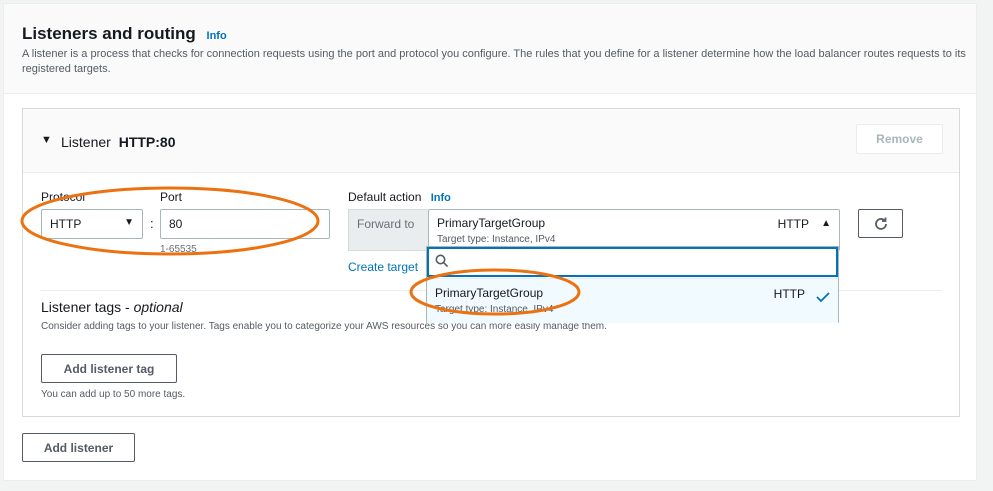  What do you see at coordinates (109, 33) in the screenshot?
I see `section-title-text: Listeners and routing` at bounding box center [109, 33].